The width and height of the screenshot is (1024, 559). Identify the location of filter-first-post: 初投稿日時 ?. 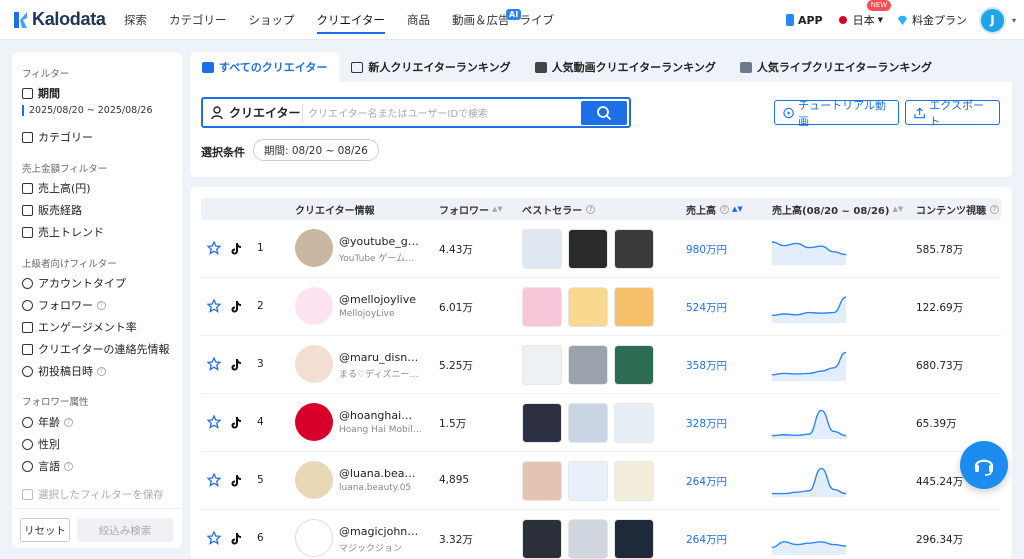
(64, 371).